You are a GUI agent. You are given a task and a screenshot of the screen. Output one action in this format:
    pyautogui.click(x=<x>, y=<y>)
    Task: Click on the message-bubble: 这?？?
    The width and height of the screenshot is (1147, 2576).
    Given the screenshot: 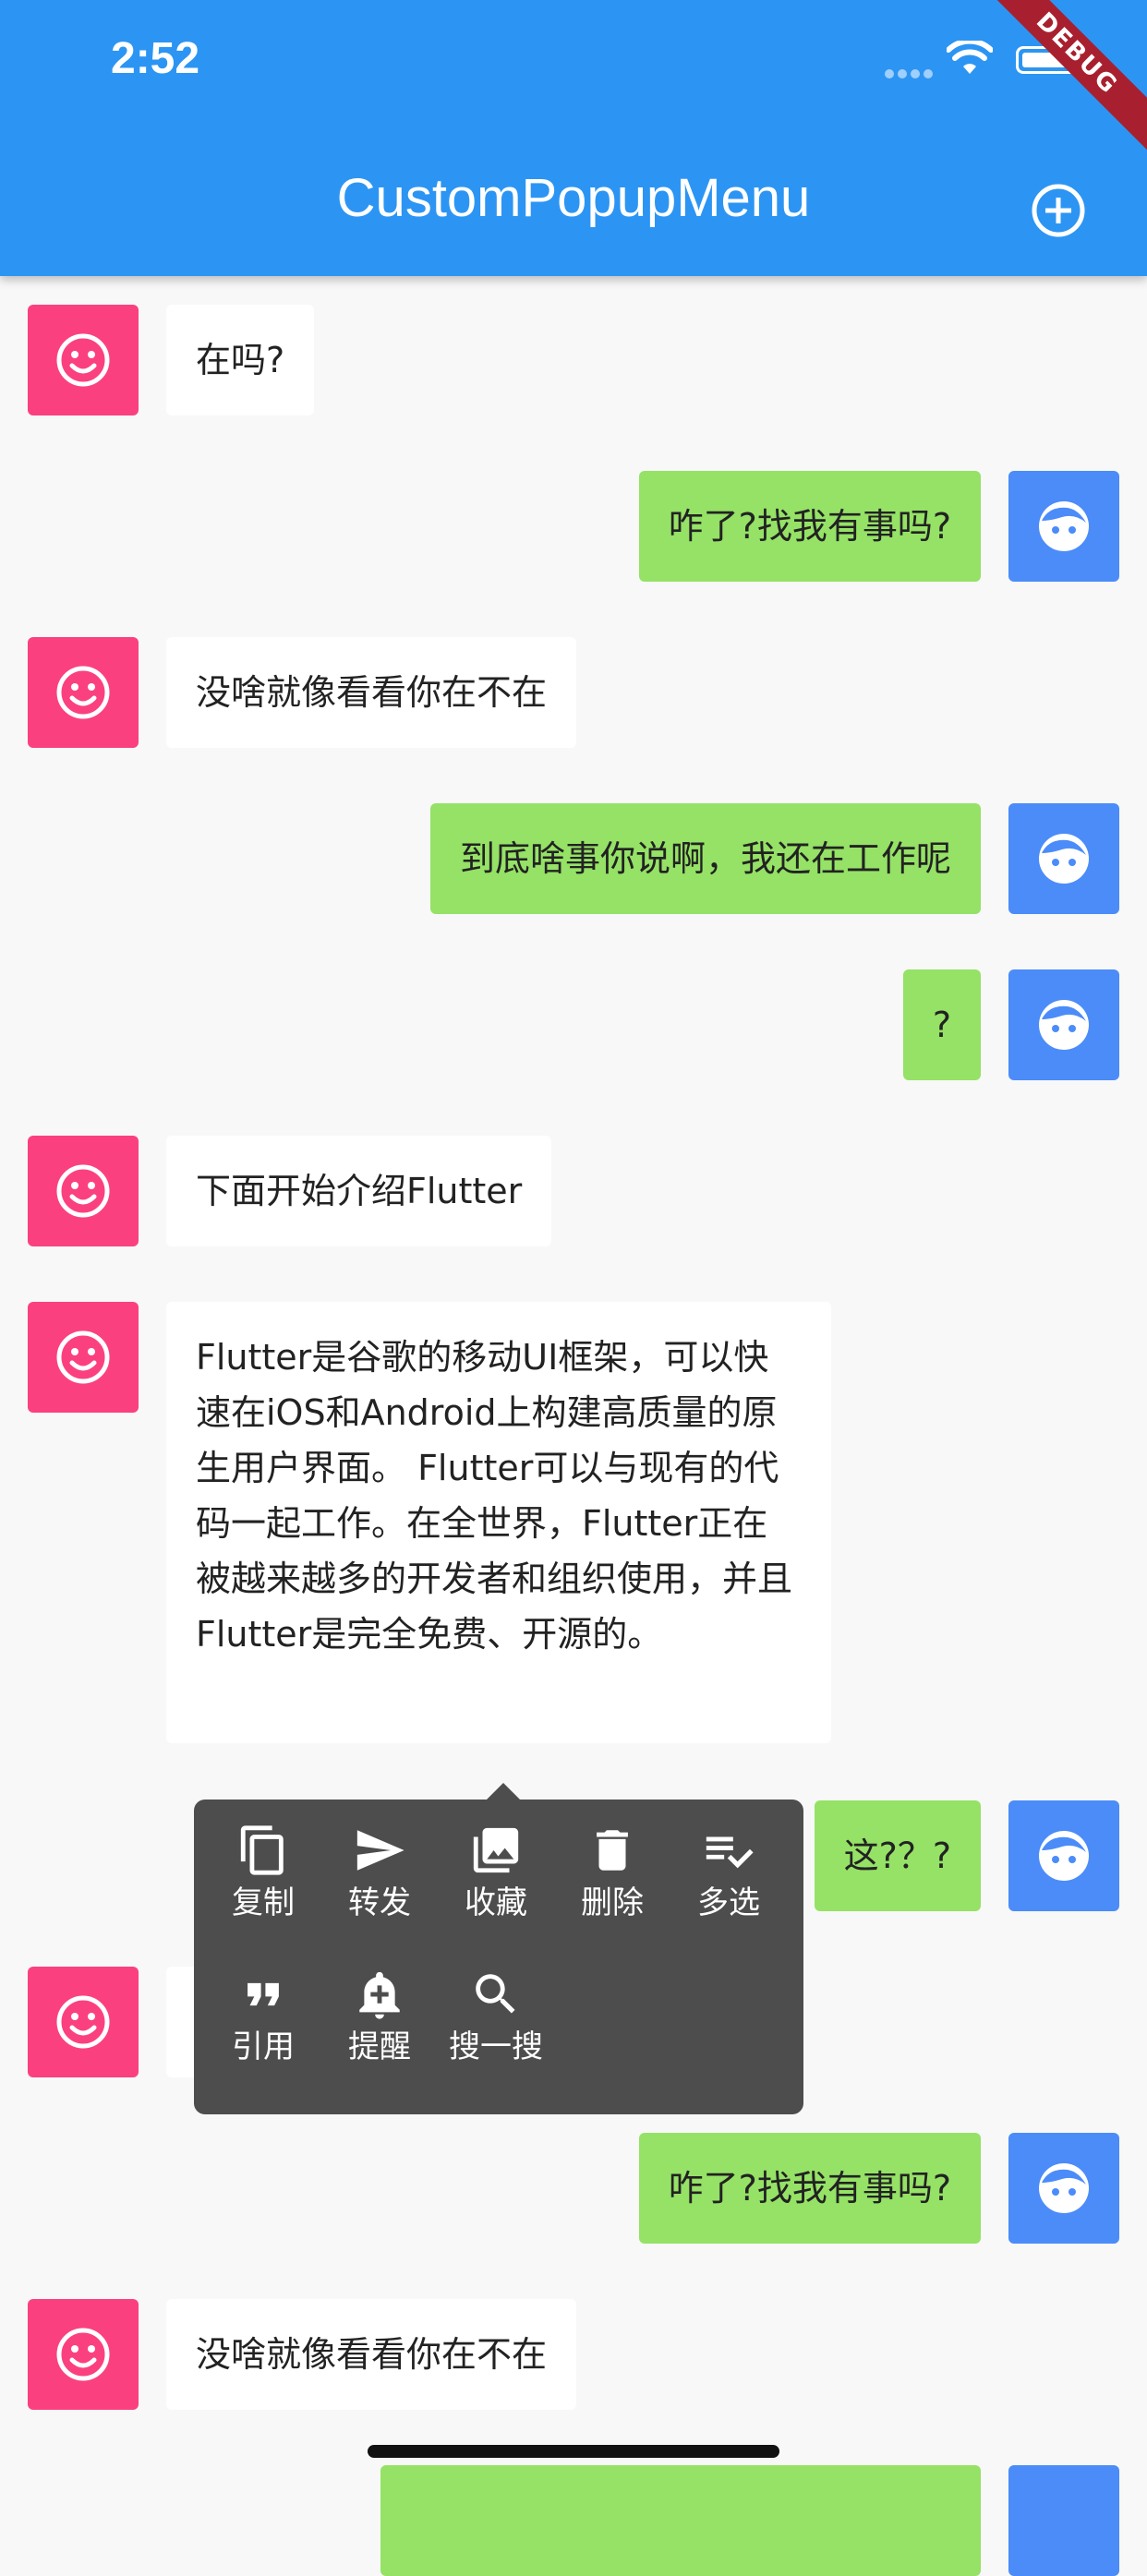 What is the action you would take?
    pyautogui.click(x=897, y=1855)
    